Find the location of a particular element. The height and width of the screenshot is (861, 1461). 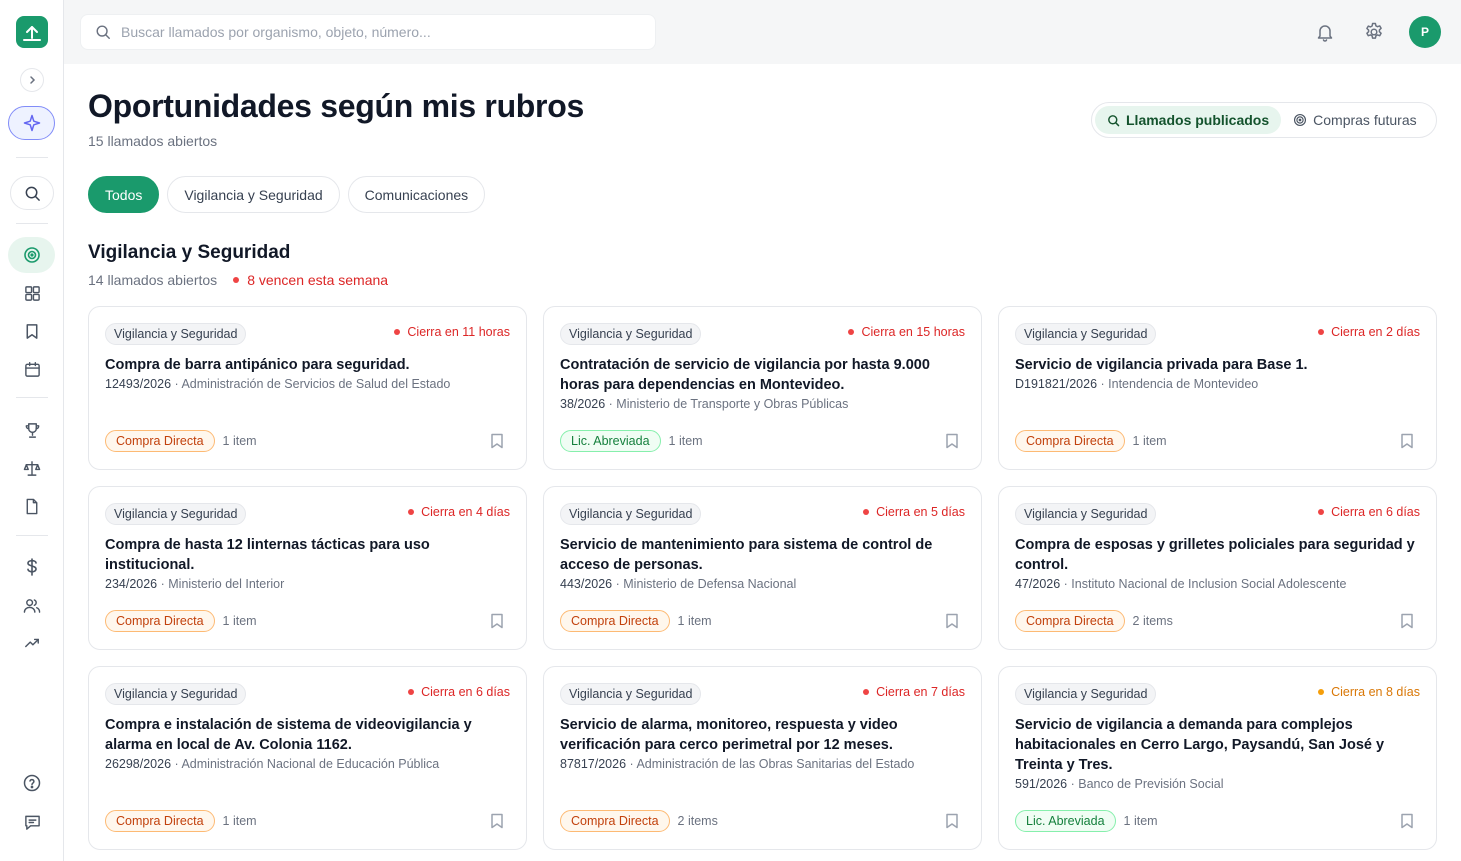

sidebar-search-icon is located at coordinates (32, 193).